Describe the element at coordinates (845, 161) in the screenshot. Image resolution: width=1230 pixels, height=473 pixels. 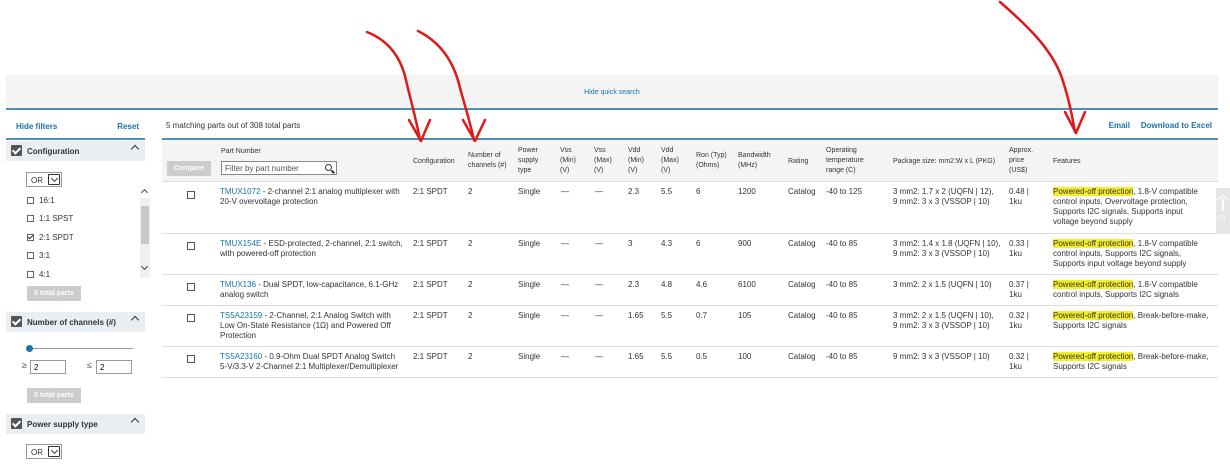
I see `col-temperature: Operating temperature range (C)` at that location.